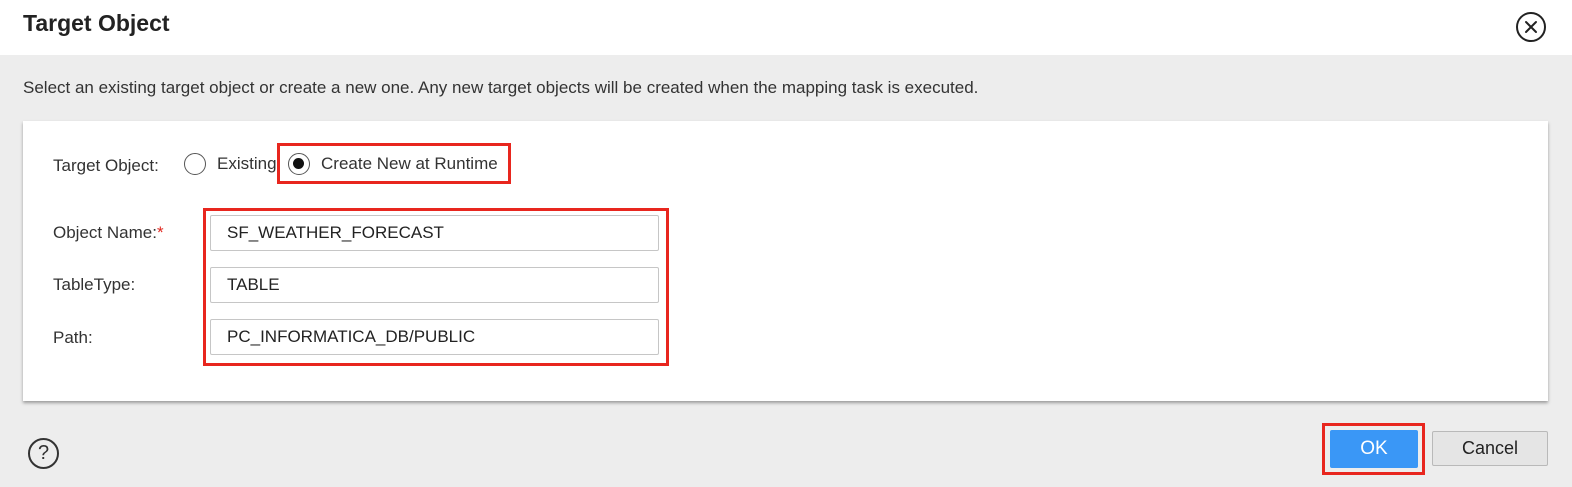 Image resolution: width=1572 pixels, height=487 pixels. Describe the element at coordinates (96, 23) in the screenshot. I see `dialog-title: Target Object` at that location.